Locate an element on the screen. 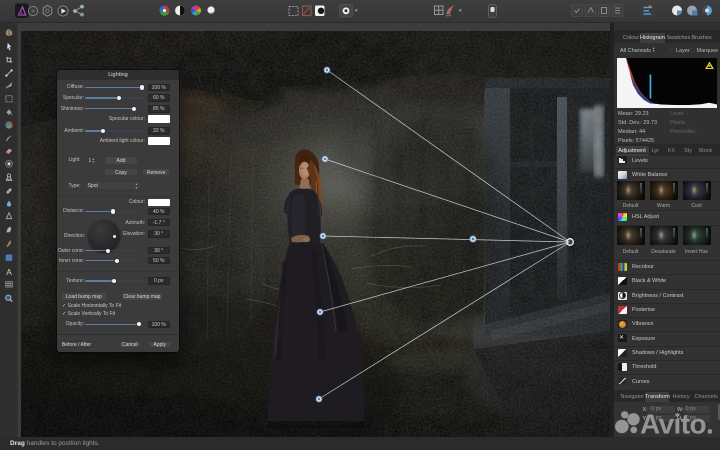  svg-text: A is located at coordinates (9, 272).